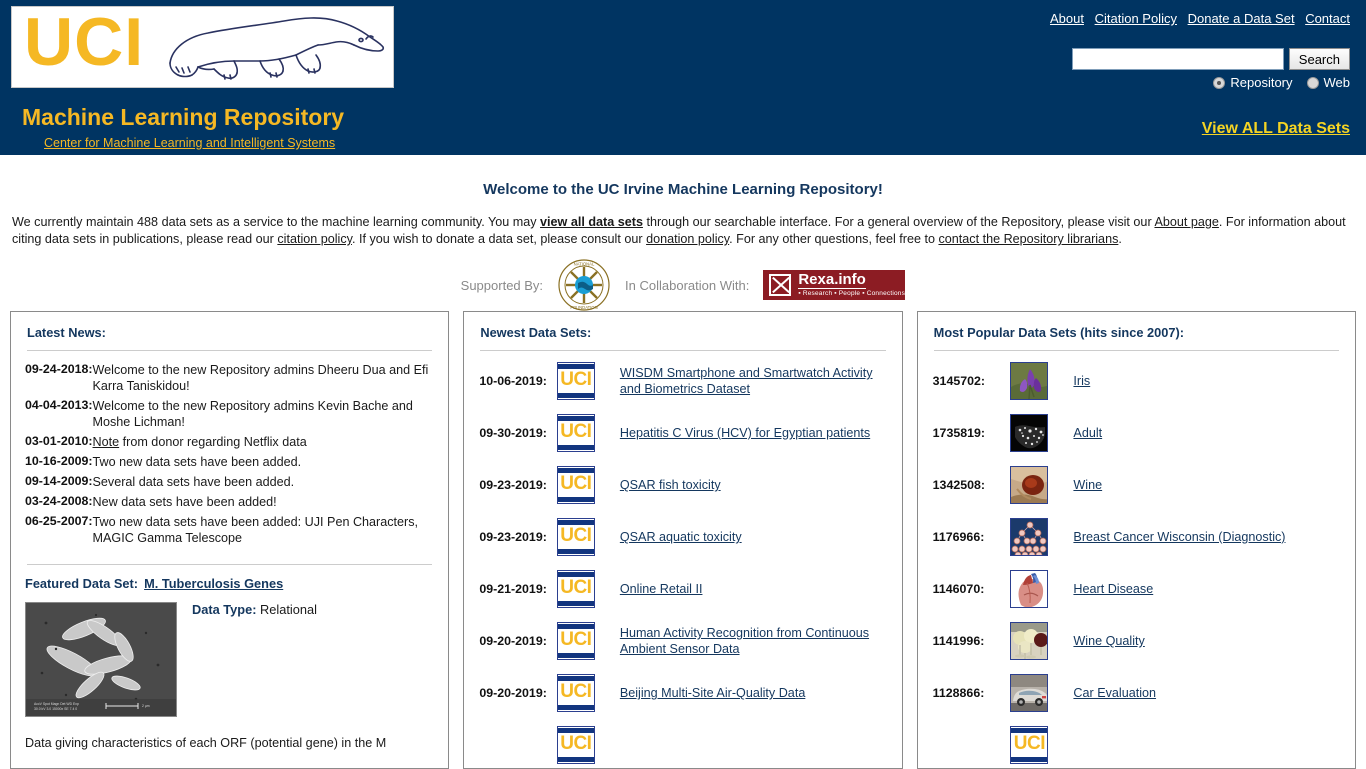 The height and width of the screenshot is (769, 1366). What do you see at coordinates (66, 332) in the screenshot?
I see `latest-news-title: Latest News:` at bounding box center [66, 332].